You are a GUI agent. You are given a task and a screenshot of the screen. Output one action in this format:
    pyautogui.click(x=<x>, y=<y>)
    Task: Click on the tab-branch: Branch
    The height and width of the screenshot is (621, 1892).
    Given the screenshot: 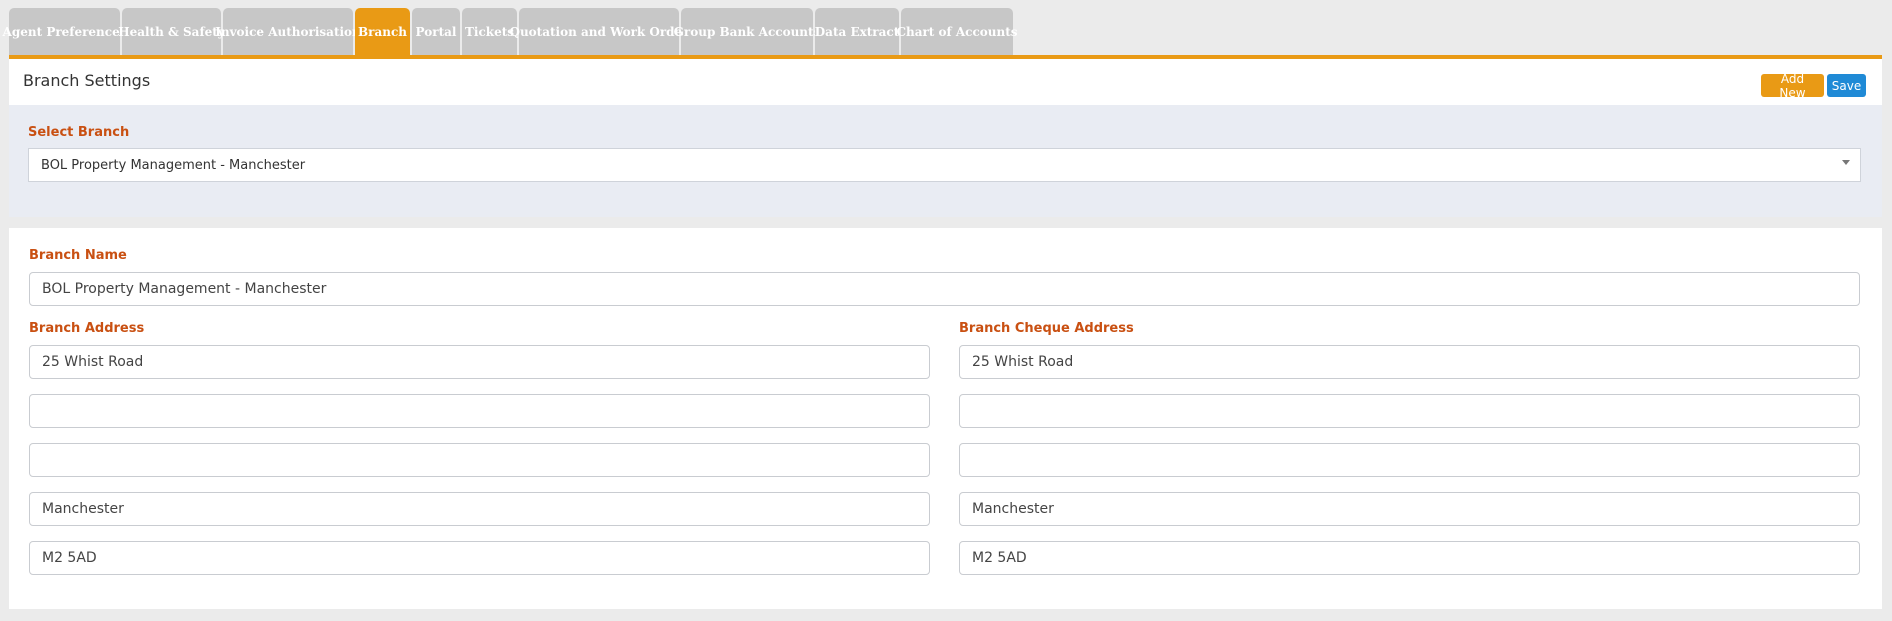 What is the action you would take?
    pyautogui.click(x=382, y=32)
    